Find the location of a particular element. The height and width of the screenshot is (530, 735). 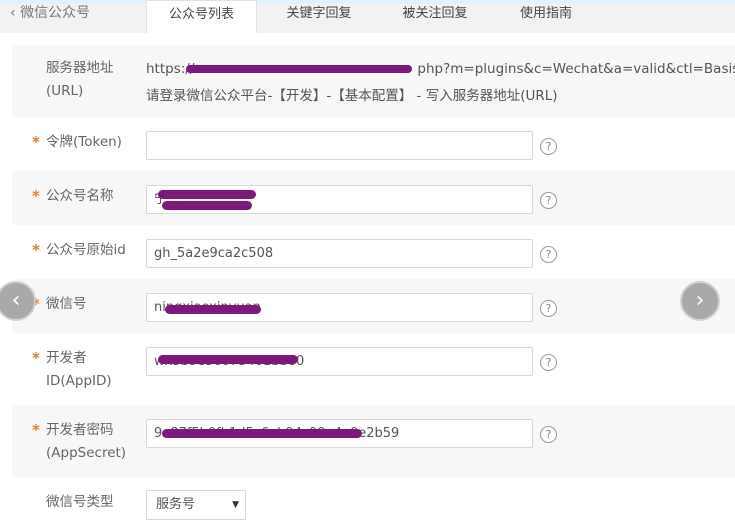

tab-follow-reply: 被关注回复 is located at coordinates (435, 16).